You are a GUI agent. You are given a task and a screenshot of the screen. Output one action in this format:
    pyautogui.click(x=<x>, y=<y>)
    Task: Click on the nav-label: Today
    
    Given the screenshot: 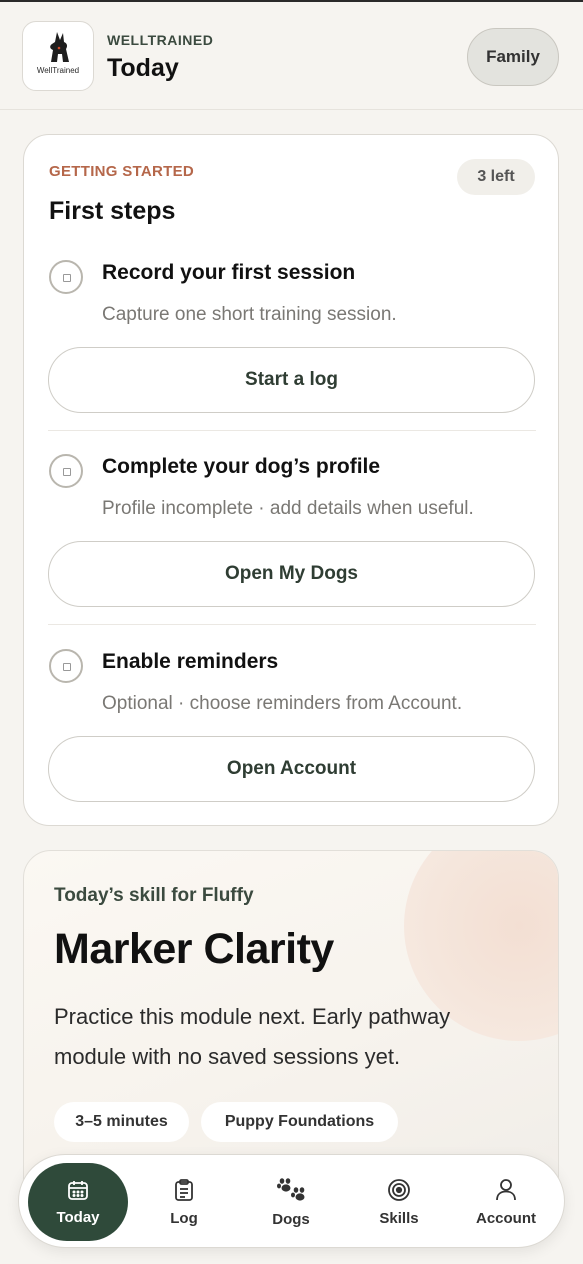 What is the action you would take?
    pyautogui.click(x=78, y=1217)
    